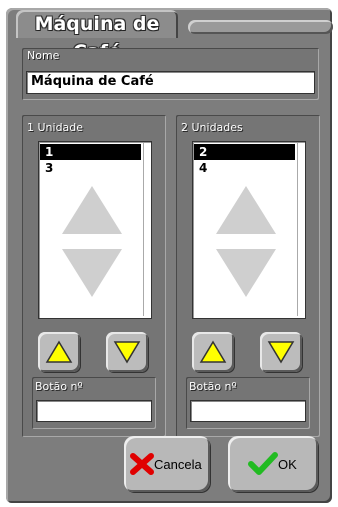  Describe the element at coordinates (55, 127) in the screenshot. I see `left-unit-label: 1 Unidade` at that location.